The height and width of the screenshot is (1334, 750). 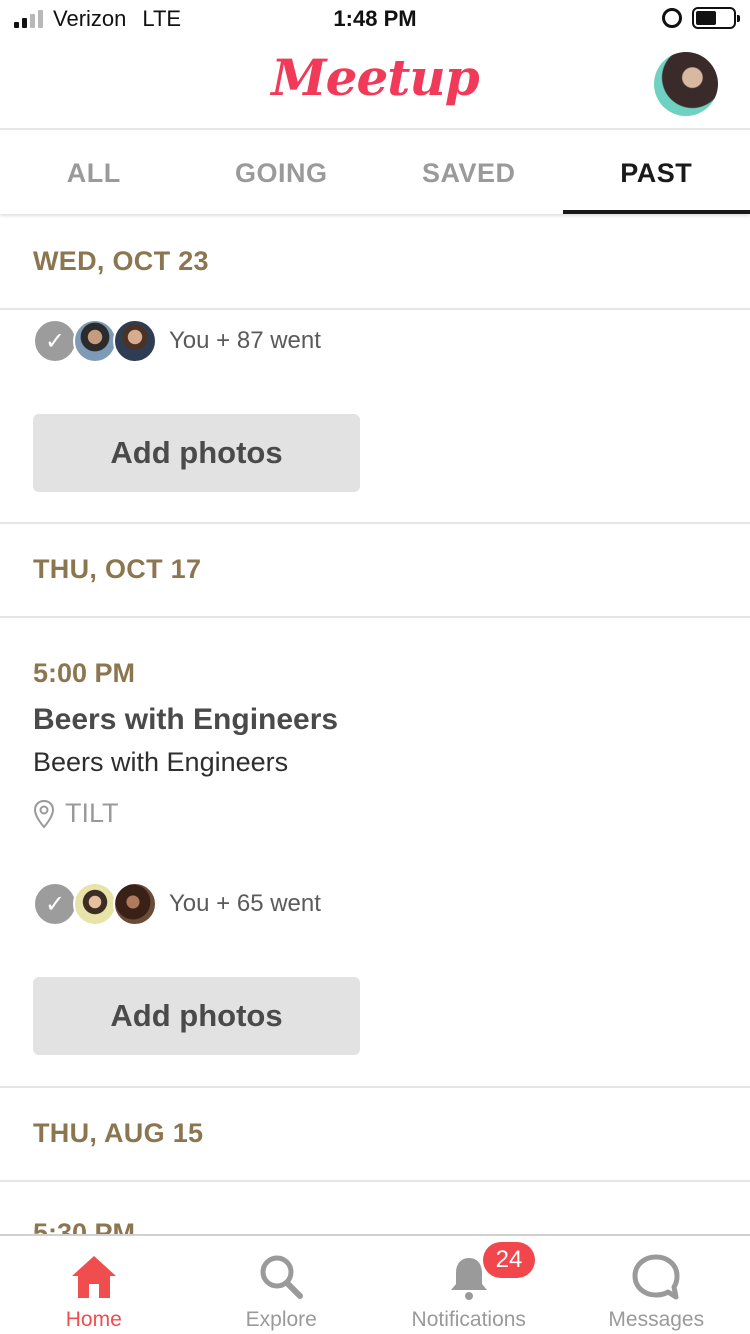 I want to click on home-icon, so click(x=93, y=1277).